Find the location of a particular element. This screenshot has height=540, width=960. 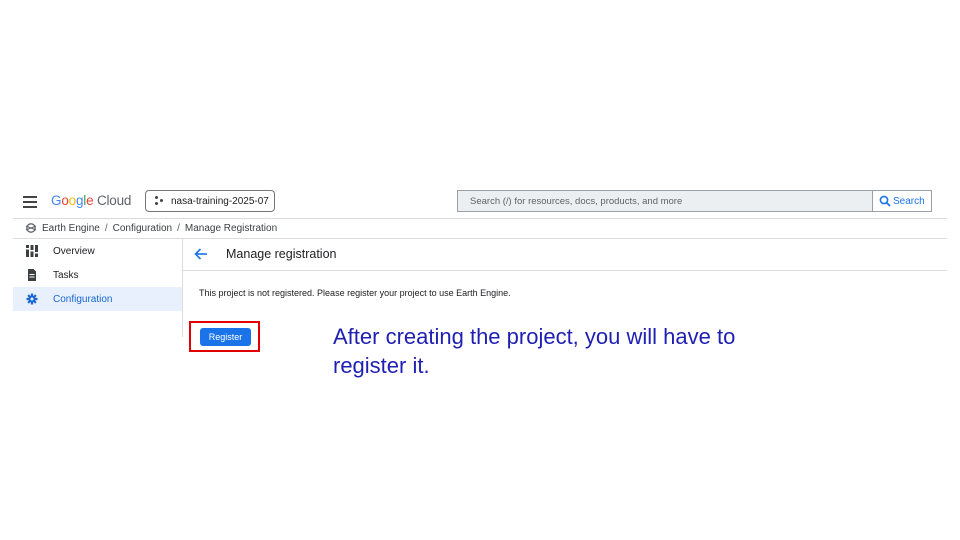

breadcrumb-configuration: Configuration is located at coordinates (142, 228).